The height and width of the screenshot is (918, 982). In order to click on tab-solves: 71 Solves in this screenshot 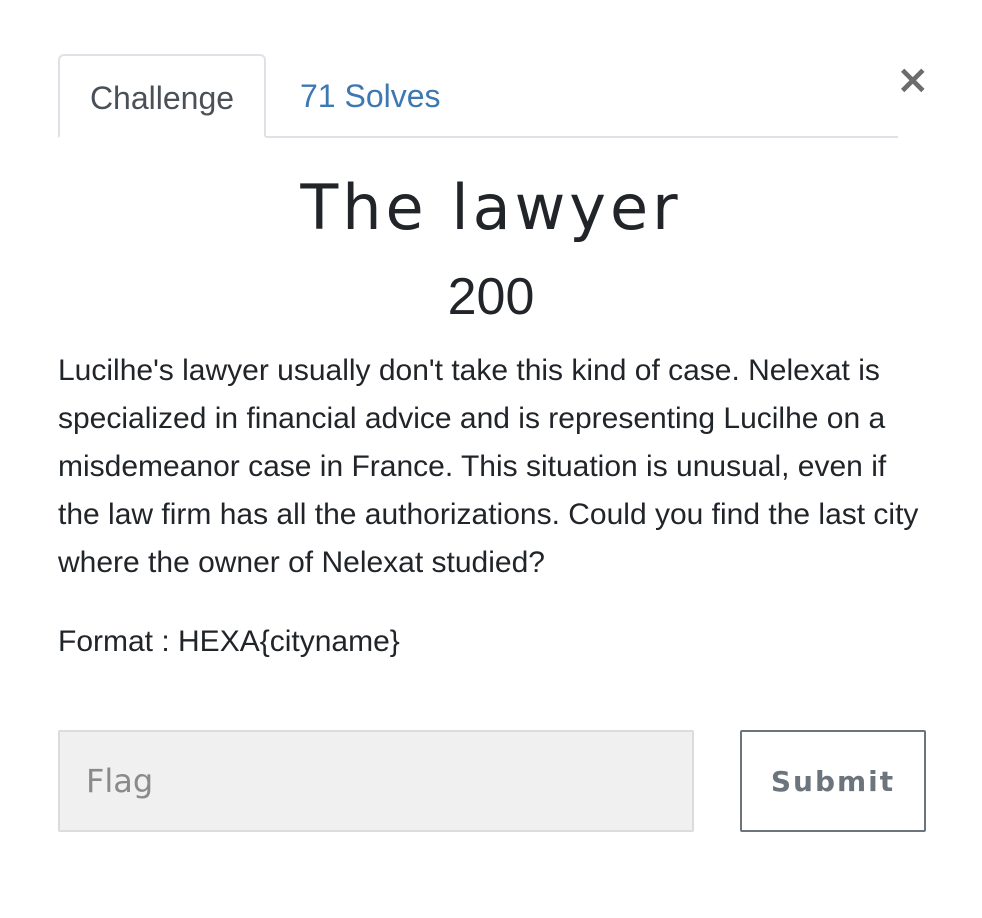, I will do `click(370, 95)`.